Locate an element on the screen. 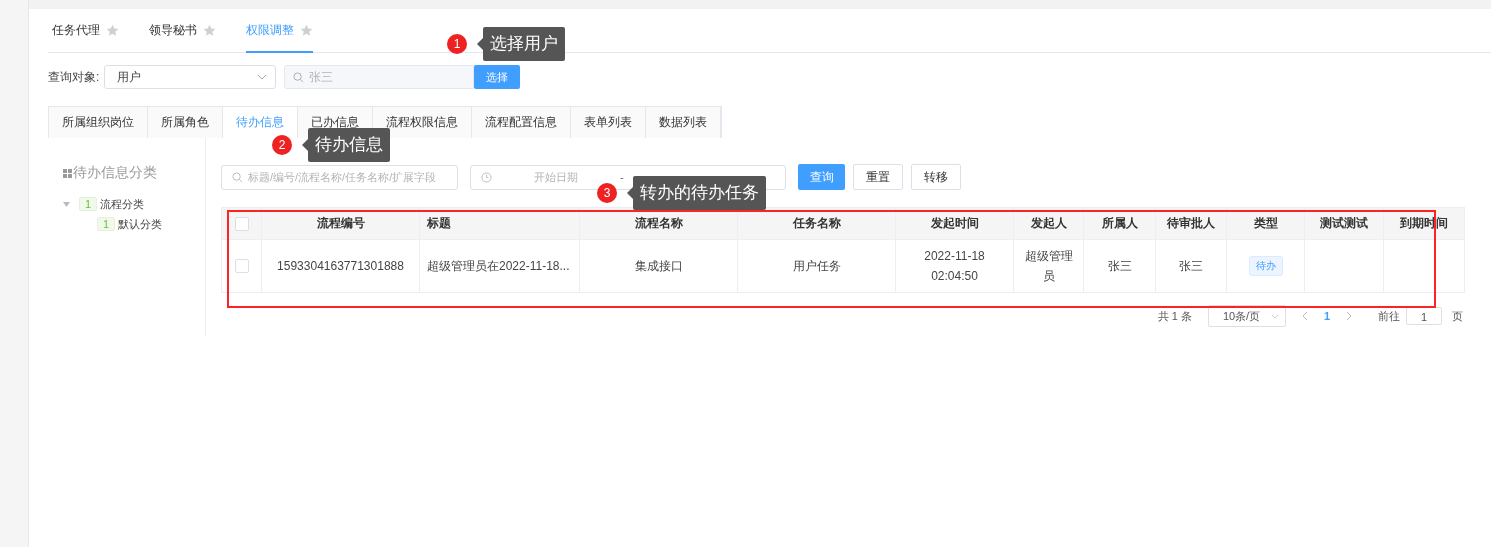 The width and height of the screenshot is (1491, 547). step-badge: 2 is located at coordinates (282, 145).